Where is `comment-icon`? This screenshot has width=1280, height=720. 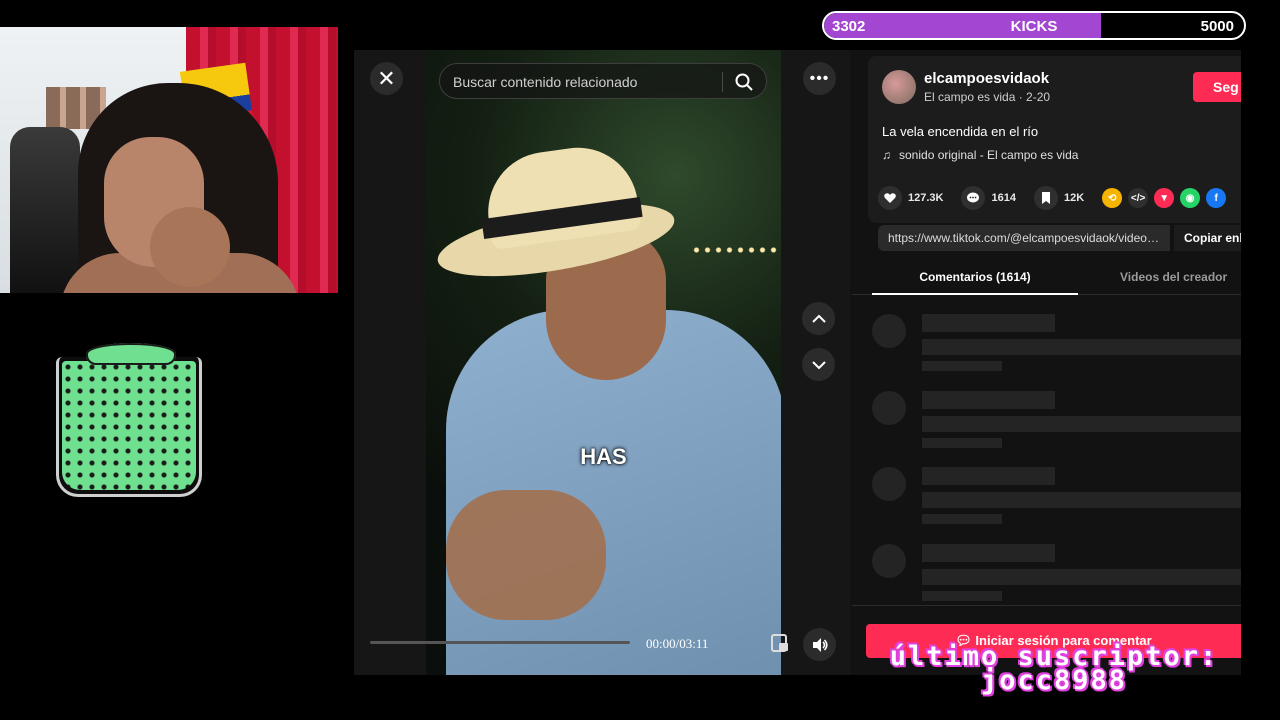 comment-icon is located at coordinates (973, 198).